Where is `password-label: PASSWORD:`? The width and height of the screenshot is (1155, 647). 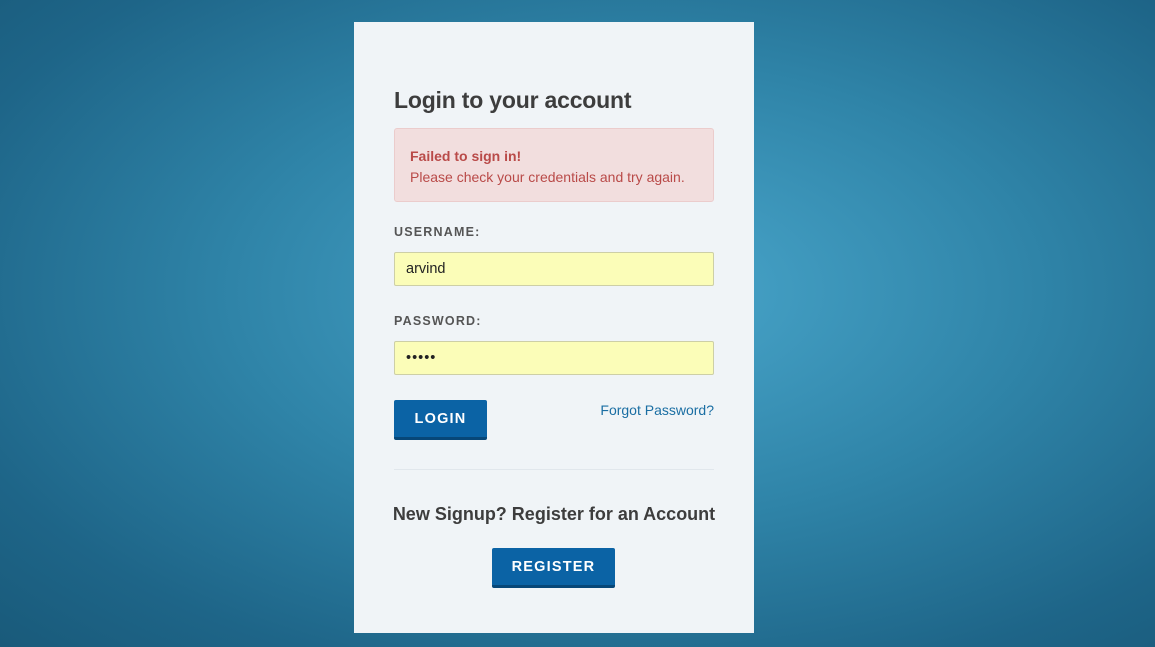
password-label: PASSWORD: is located at coordinates (438, 321).